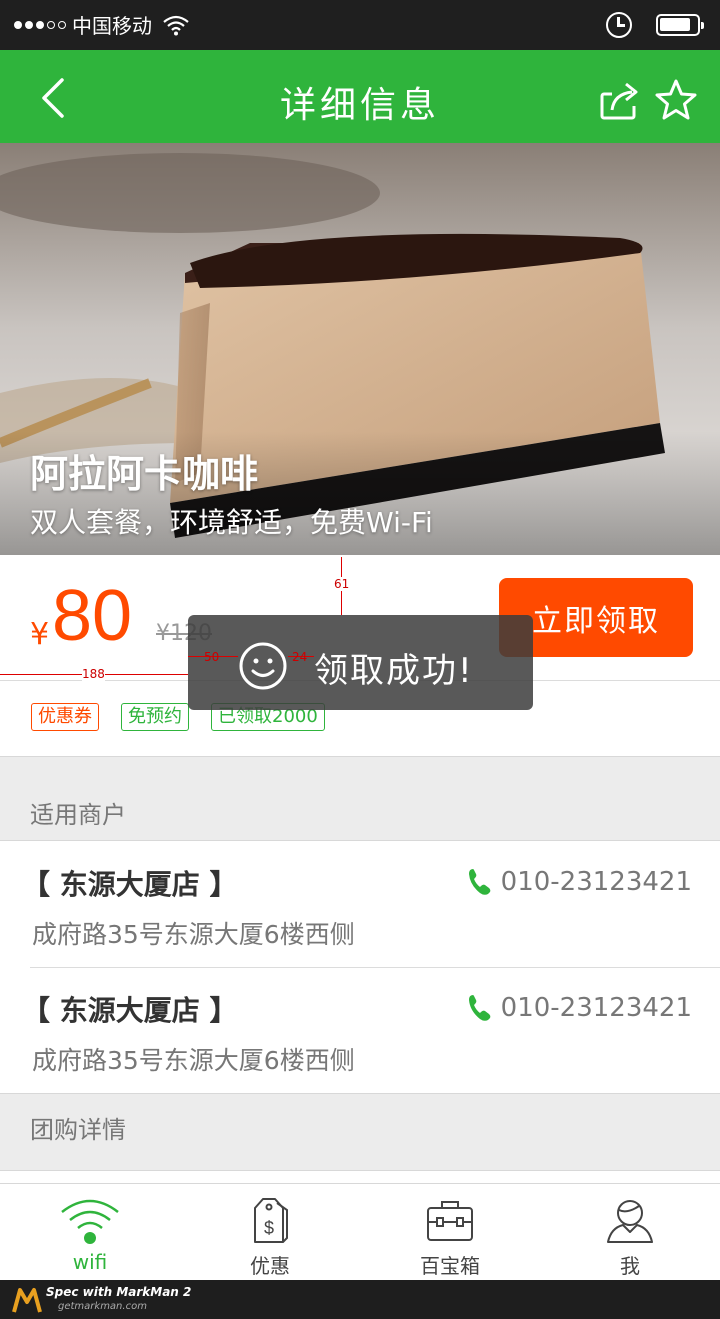 The height and width of the screenshot is (1319, 720). What do you see at coordinates (619, 25) in the screenshot?
I see `alarm-clock-icon` at bounding box center [619, 25].